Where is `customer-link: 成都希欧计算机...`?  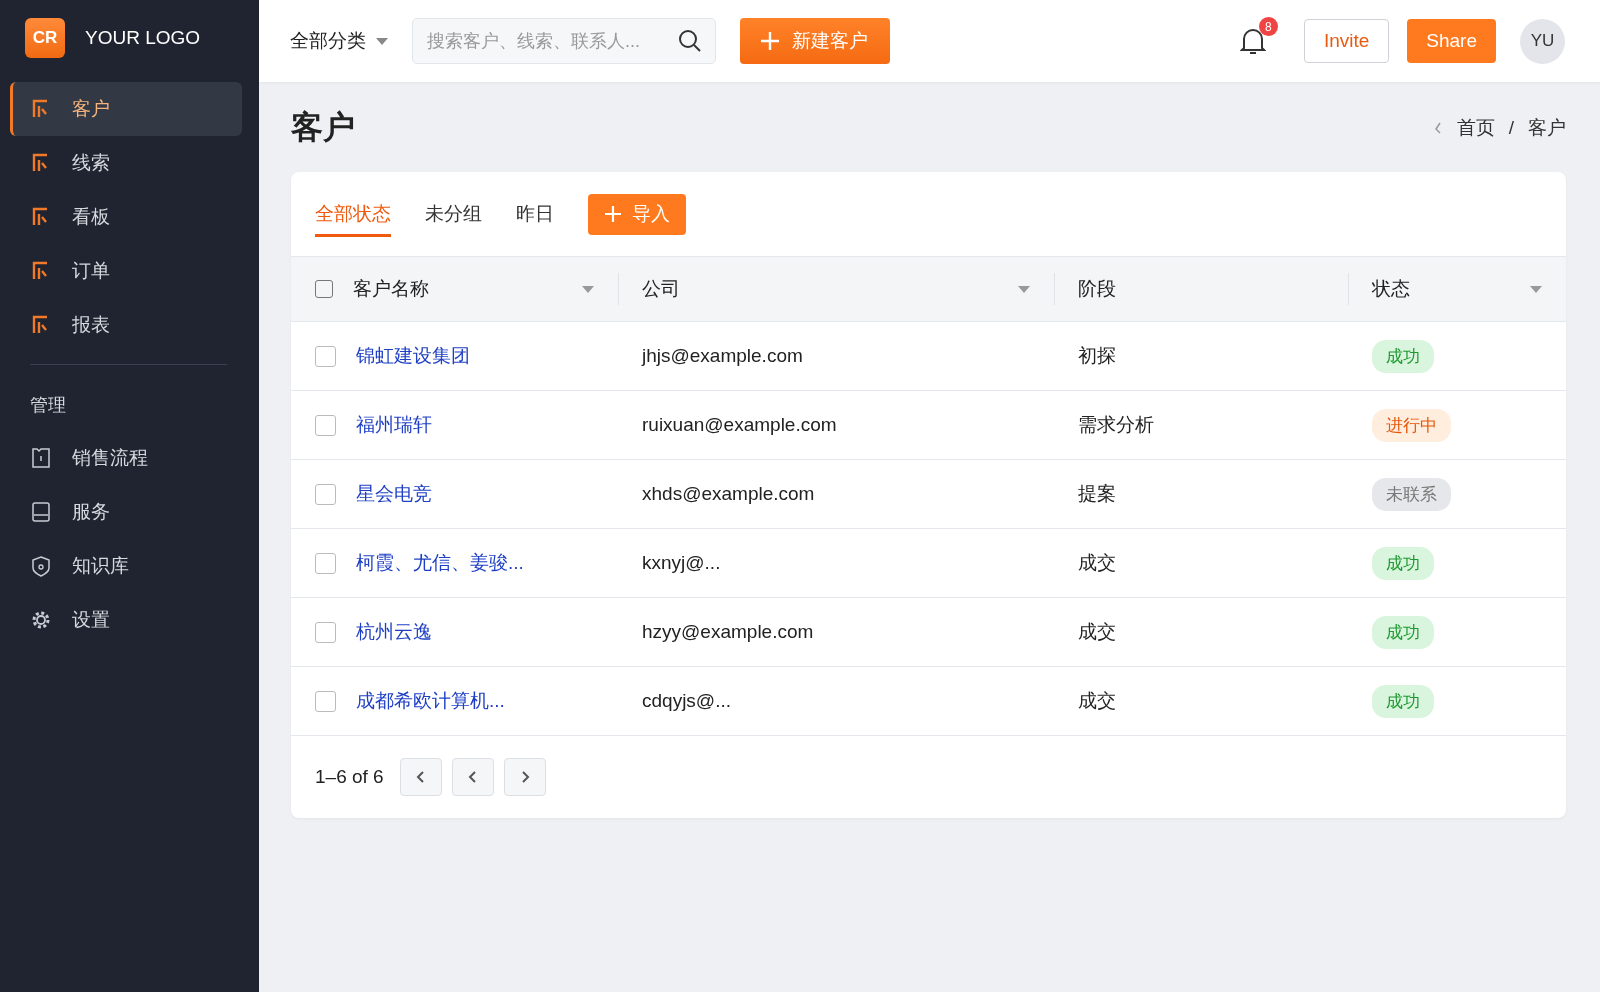
customer-link: 成都希欧计算机... is located at coordinates (430, 701).